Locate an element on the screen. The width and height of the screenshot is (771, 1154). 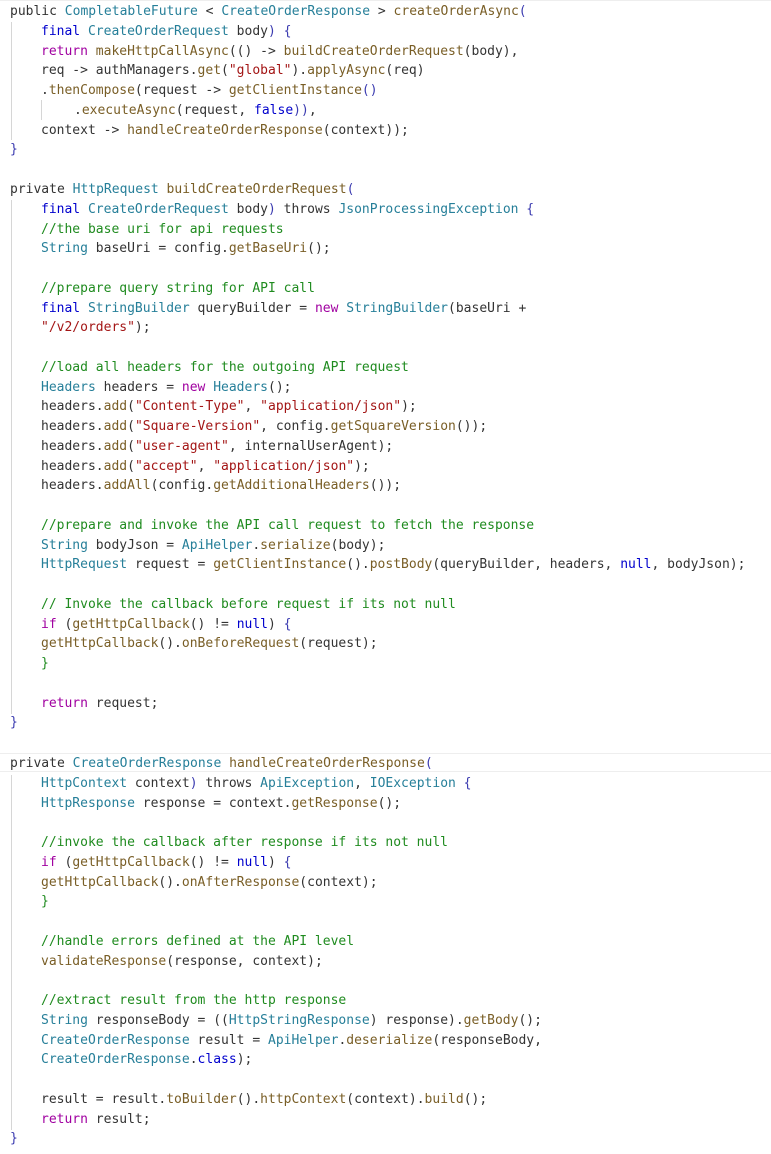
code-line: //the base uri for api requests is located at coordinates (162, 230).